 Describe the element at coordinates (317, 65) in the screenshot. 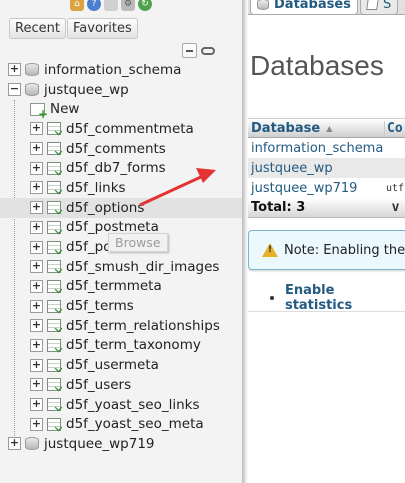

I see `page-title: Databases` at that location.